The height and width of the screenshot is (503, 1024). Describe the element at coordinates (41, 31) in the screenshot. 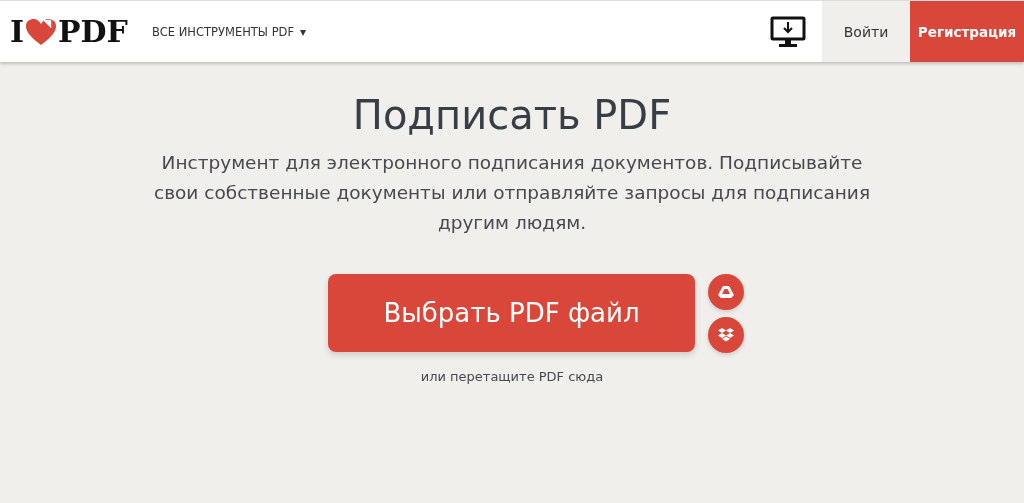

I see `heart-icon` at that location.